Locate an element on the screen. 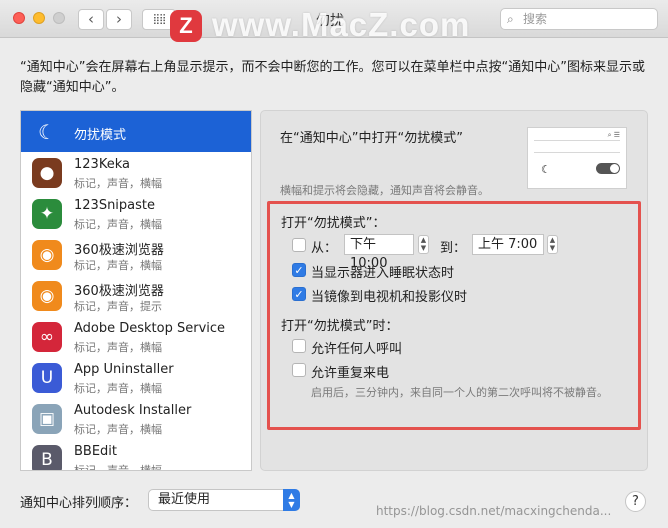 The width and height of the screenshot is (668, 528). app-alert-summary: 标记，声音，提示 is located at coordinates (118, 306).